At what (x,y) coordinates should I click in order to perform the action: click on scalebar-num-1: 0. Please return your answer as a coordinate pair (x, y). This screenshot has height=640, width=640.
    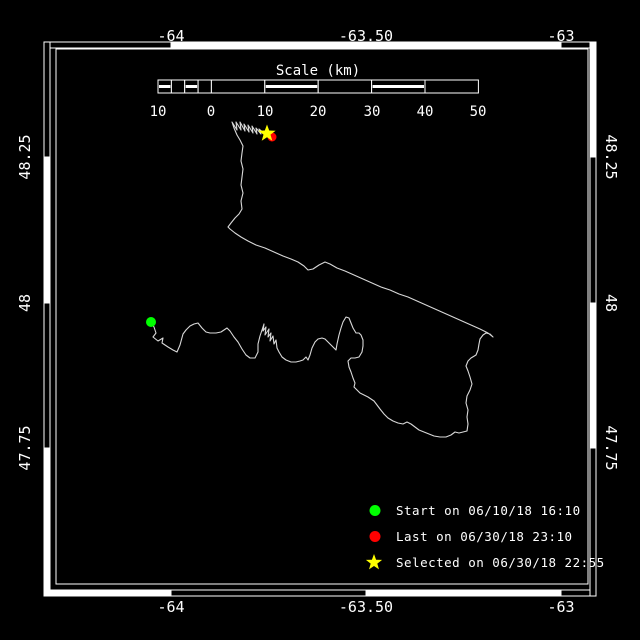
    Looking at the image, I should click on (211, 112).